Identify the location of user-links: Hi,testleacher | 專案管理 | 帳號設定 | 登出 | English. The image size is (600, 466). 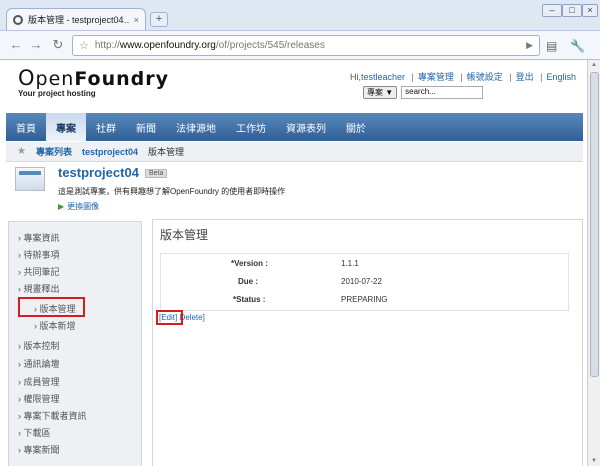
(462, 77).